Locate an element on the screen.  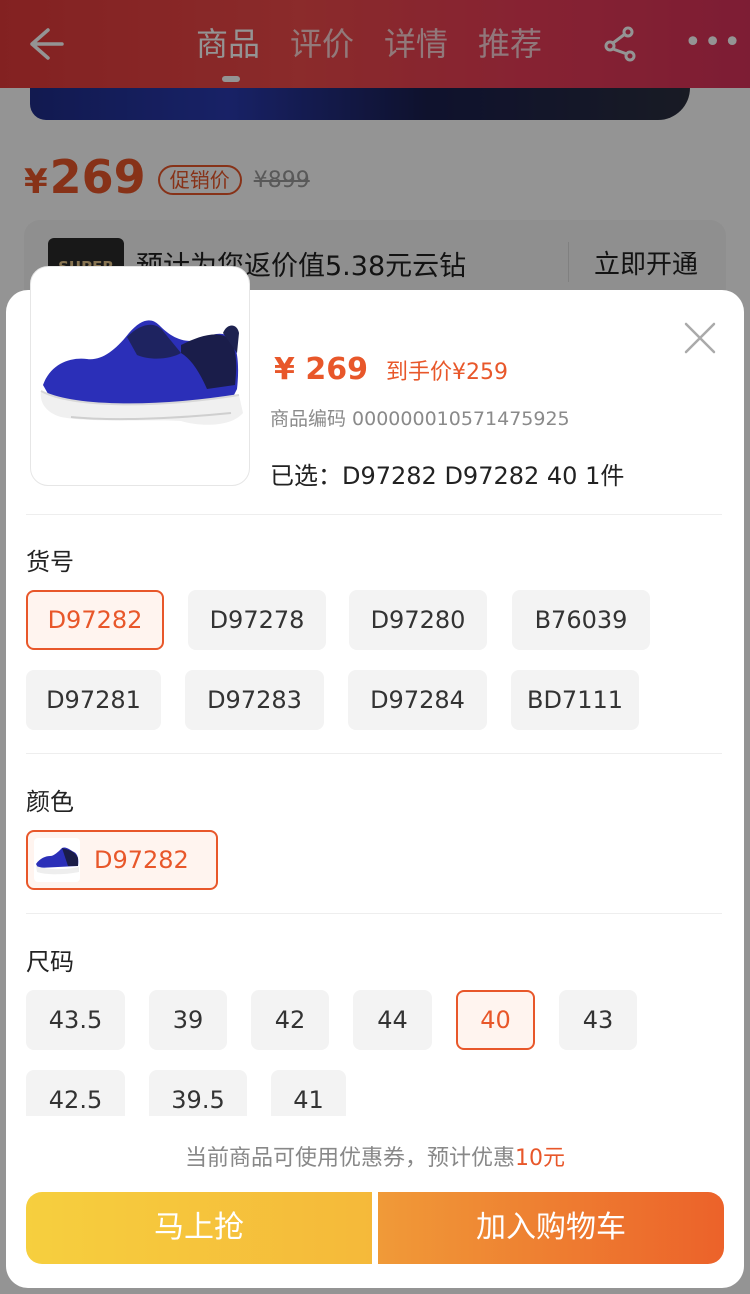
size-options-overflow: 42.5 39.5 41 is located at coordinates (375, 1048).